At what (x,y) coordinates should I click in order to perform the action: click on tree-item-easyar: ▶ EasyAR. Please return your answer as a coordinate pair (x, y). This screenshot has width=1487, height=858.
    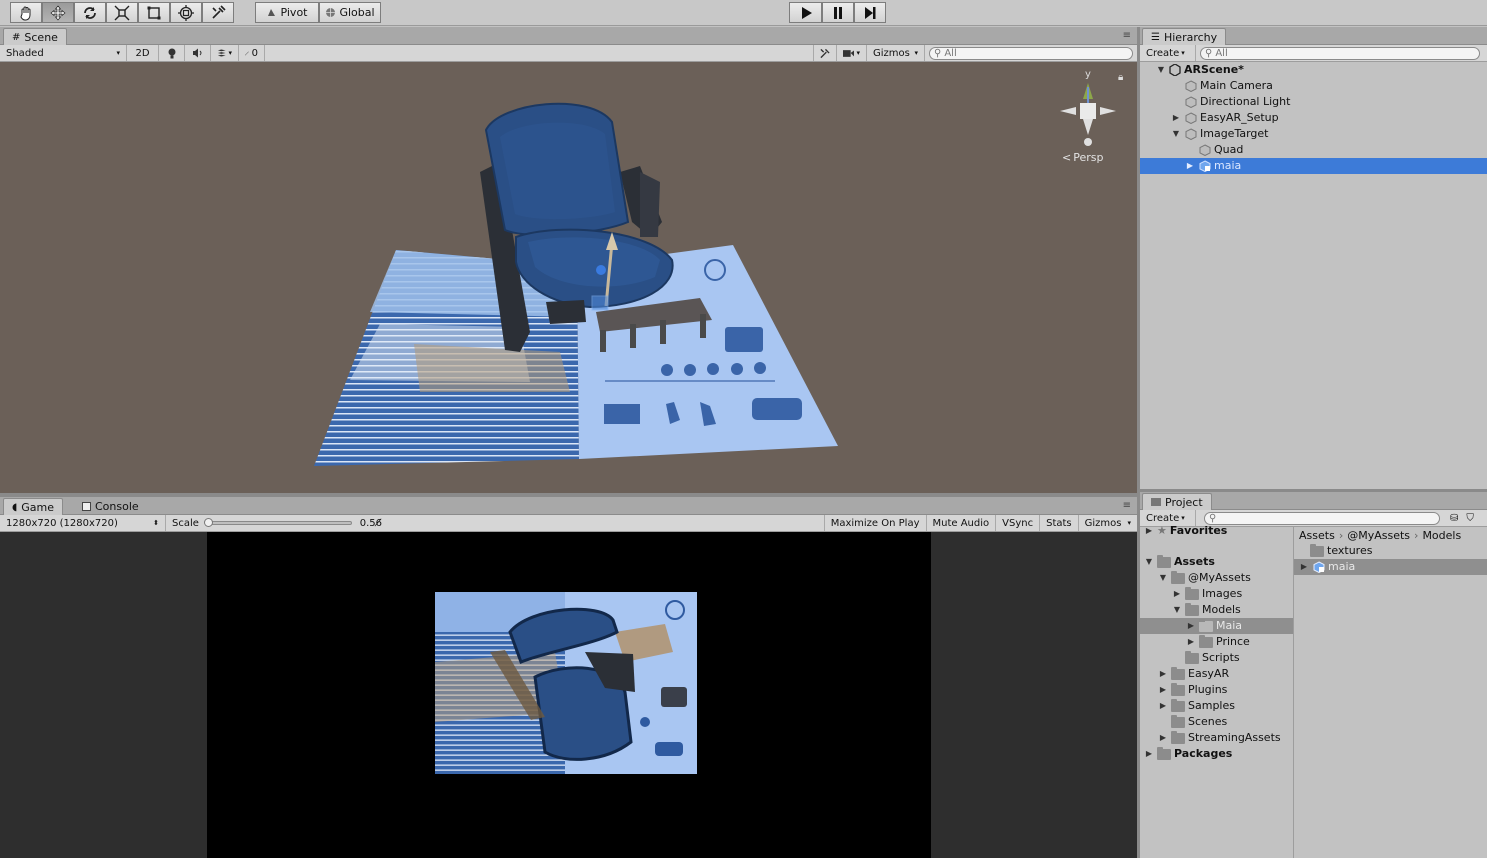
    Looking at the image, I should click on (1193, 674).